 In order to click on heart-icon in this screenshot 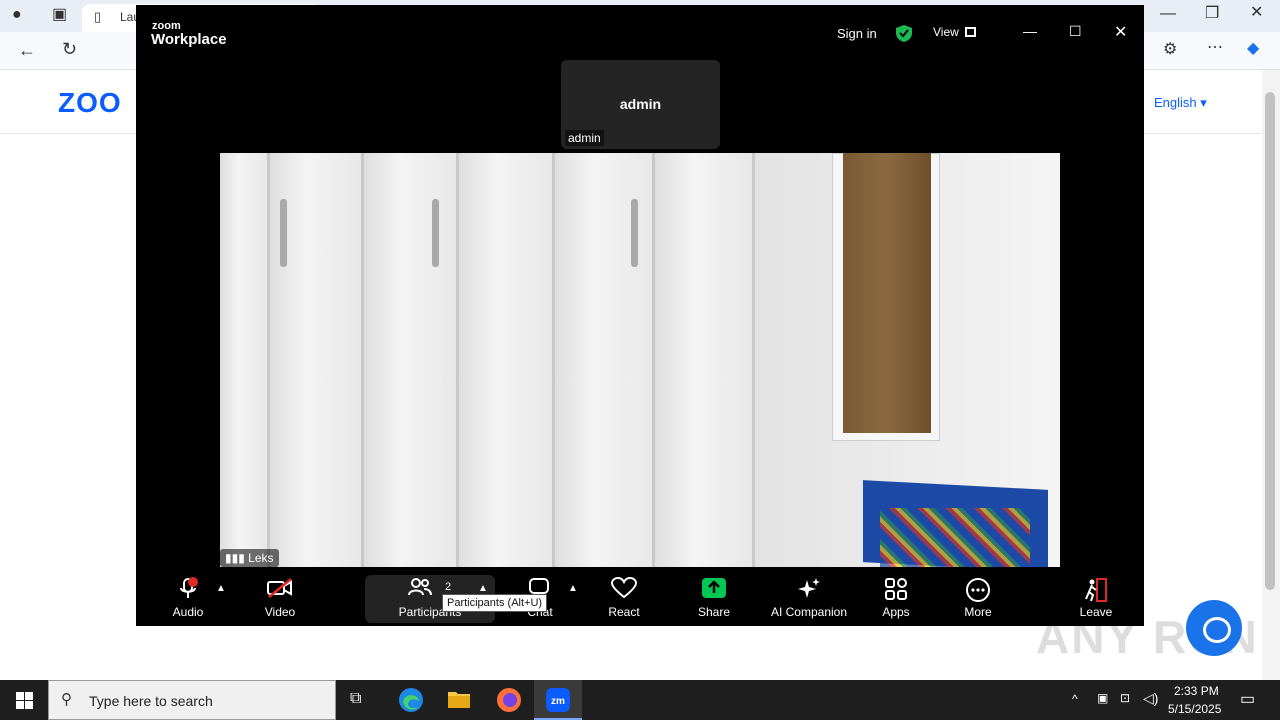, I will do `click(624, 588)`.